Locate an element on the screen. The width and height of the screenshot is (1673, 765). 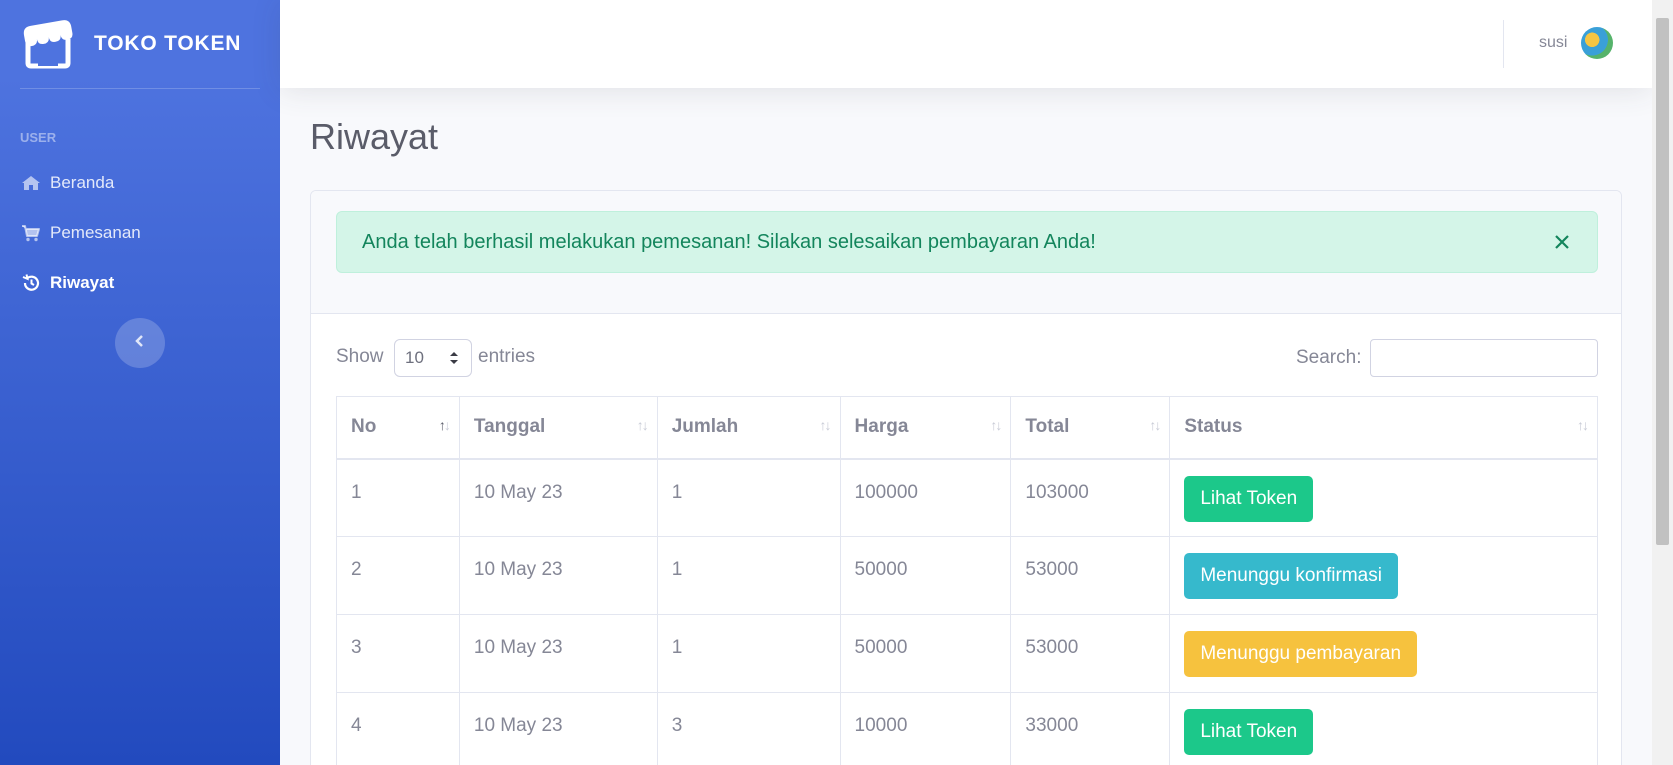
page-title: Riwayat is located at coordinates (374, 136).